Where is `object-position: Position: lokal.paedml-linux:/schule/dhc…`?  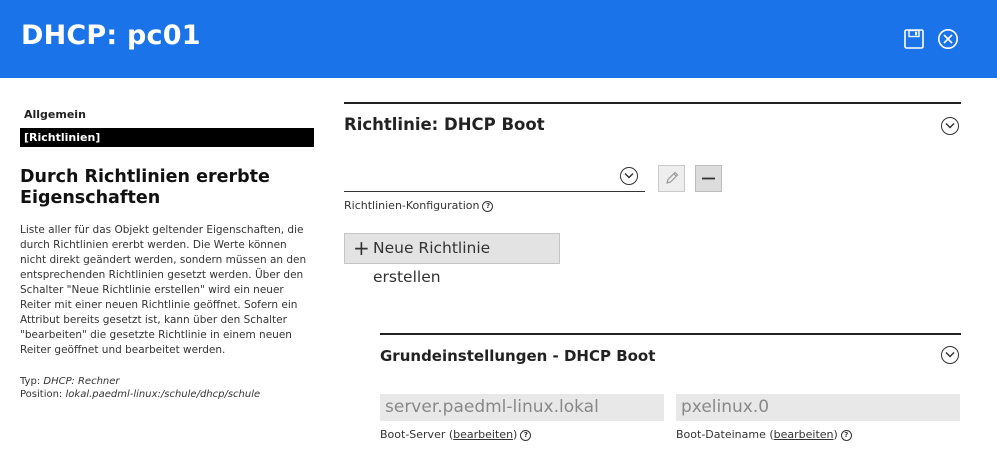 object-position: Position: lokal.paedml-linux:/schule/dhc… is located at coordinates (140, 394).